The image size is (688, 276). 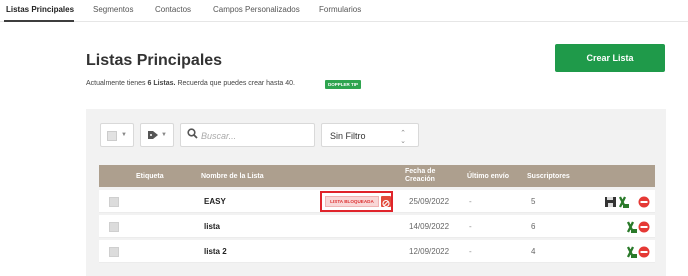 I want to click on subscriber-count: 6, so click(x=533, y=226).